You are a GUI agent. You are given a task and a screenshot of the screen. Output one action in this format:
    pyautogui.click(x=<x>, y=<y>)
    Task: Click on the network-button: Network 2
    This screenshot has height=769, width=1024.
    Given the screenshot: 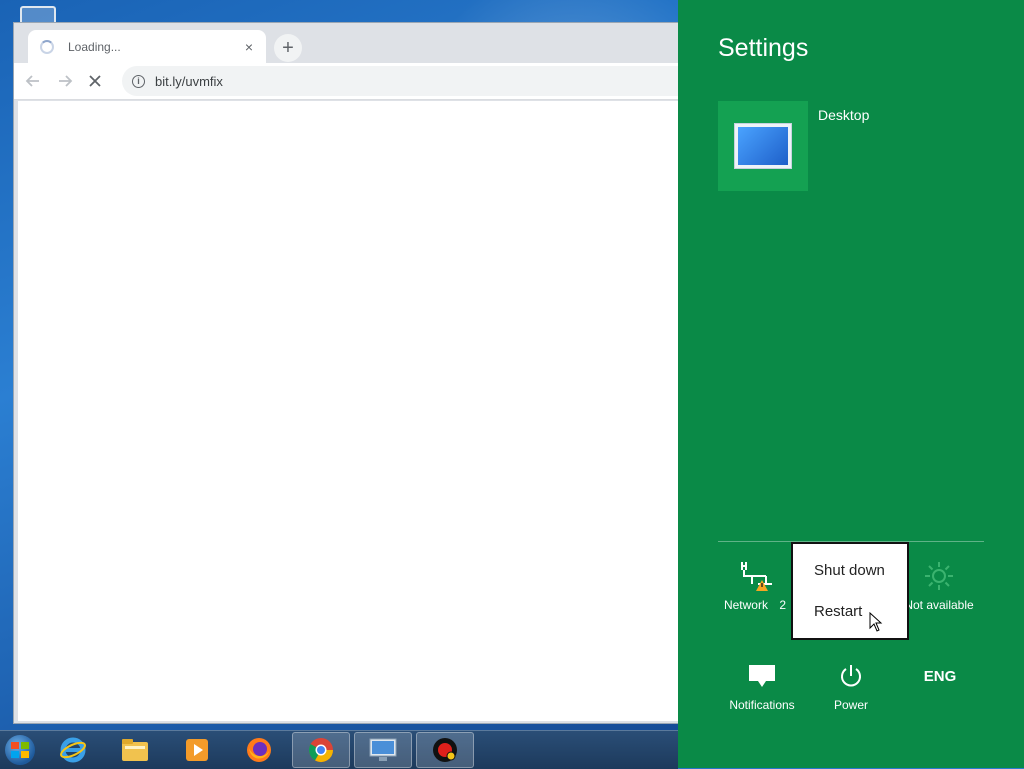 What is the action you would take?
    pyautogui.click(x=755, y=586)
    